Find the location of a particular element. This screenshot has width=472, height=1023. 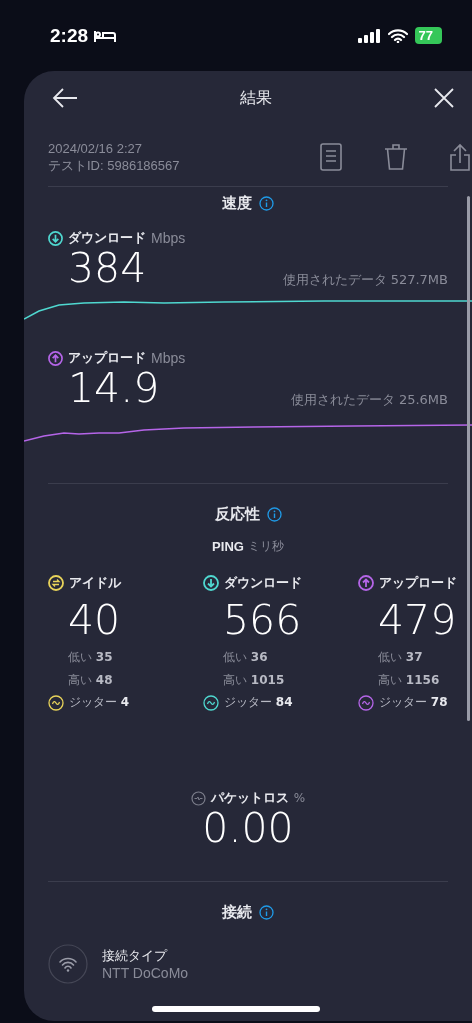

packet-loss-label: パケットロス is located at coordinates (249, 798).